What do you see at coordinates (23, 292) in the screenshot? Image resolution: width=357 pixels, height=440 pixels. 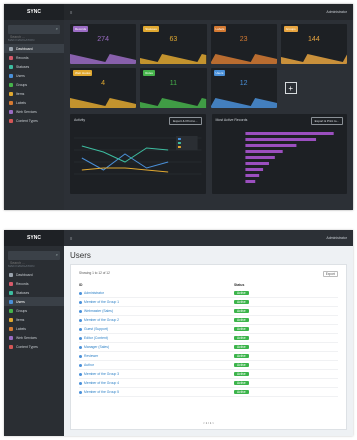 I see `sidebar-item-label: Statuses` at bounding box center [23, 292].